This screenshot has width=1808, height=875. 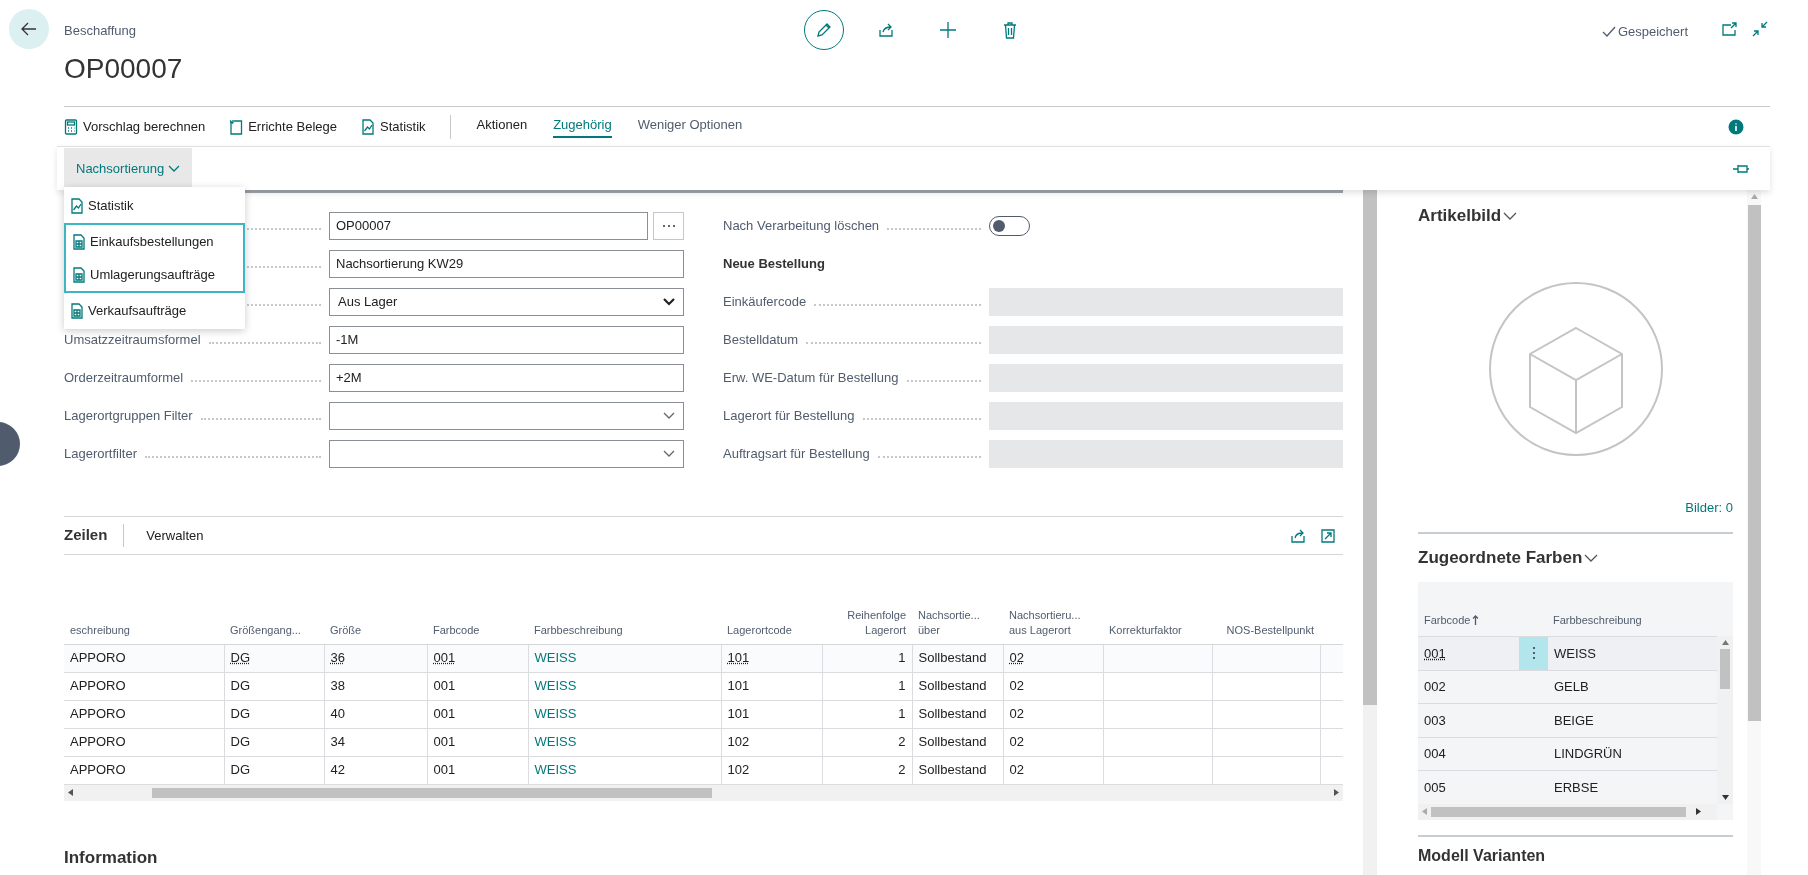 What do you see at coordinates (1730, 29) in the screenshot?
I see `open-new-window-button` at bounding box center [1730, 29].